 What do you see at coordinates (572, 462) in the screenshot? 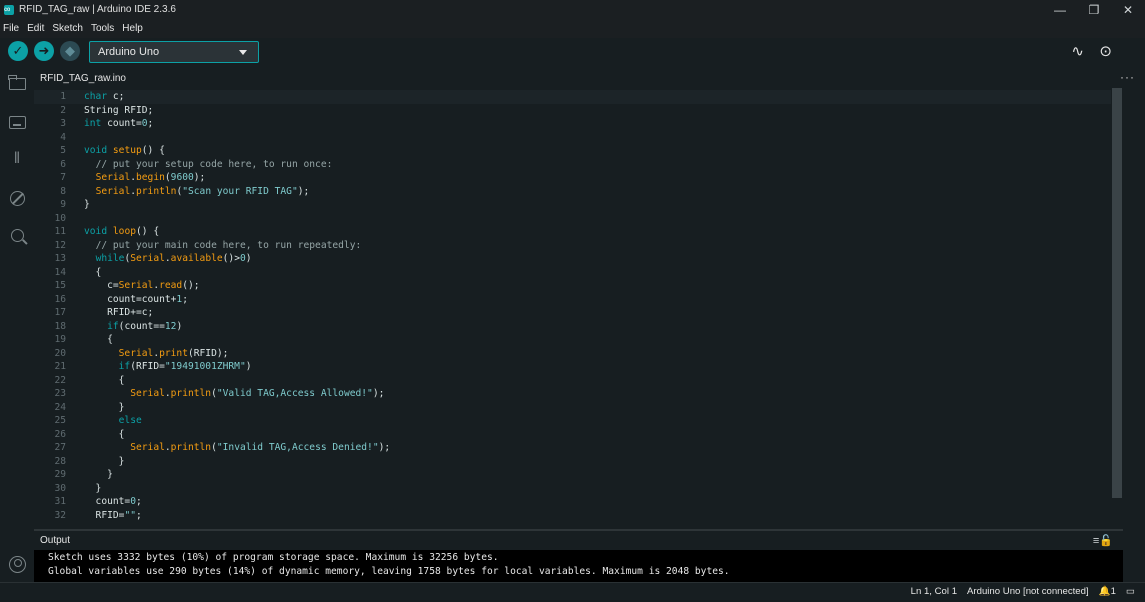
I see `code-line: 28 }` at bounding box center [572, 462].